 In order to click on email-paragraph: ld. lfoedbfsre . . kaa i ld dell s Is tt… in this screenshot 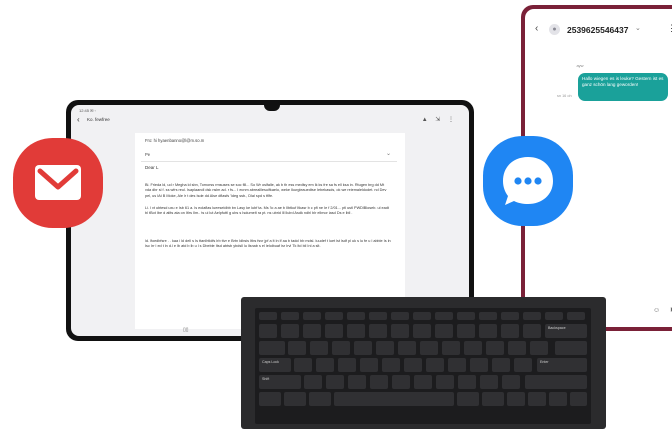, I will do `click(268, 244)`.